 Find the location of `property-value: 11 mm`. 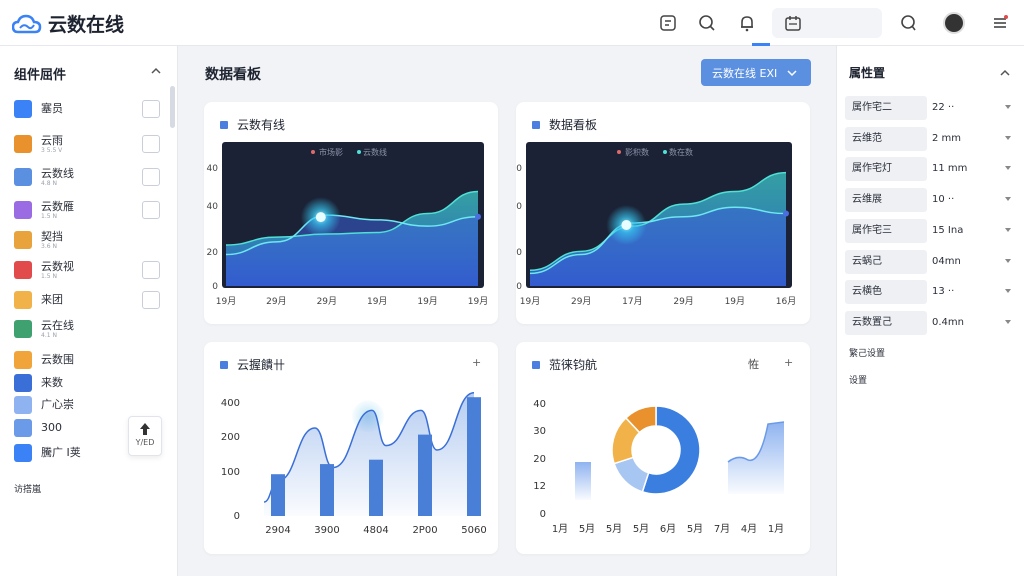

property-value: 11 mm is located at coordinates (949, 169).